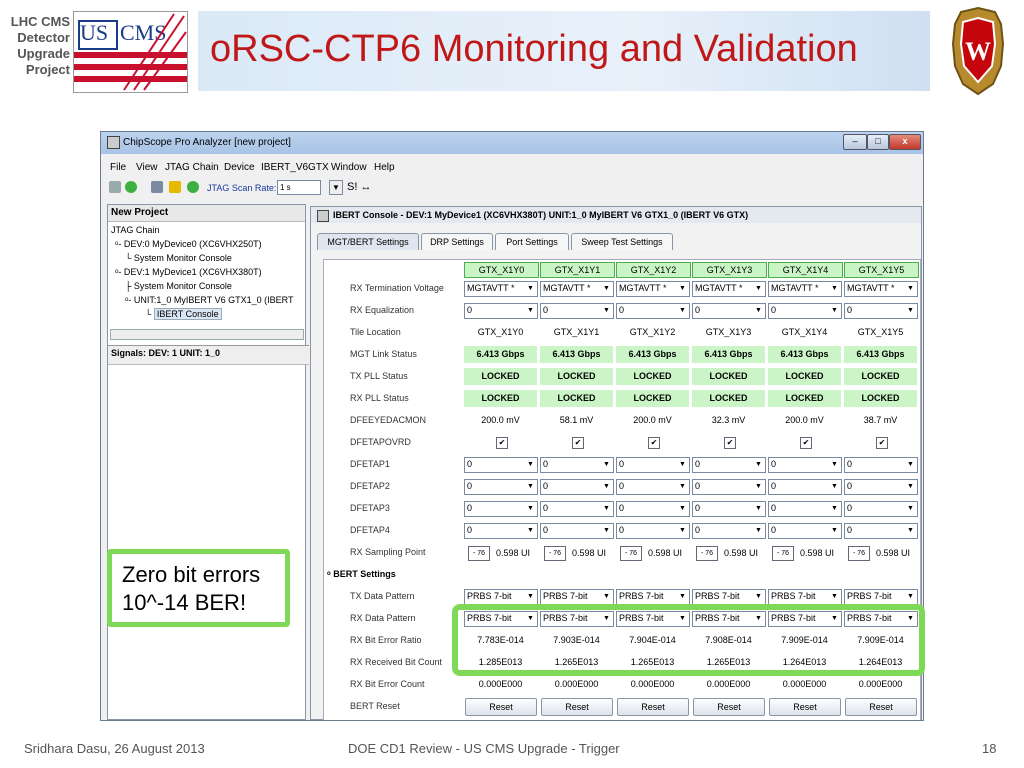 The width and height of the screenshot is (1024, 768). Describe the element at coordinates (202, 230) in the screenshot. I see `tree-node: JTAG Chain` at that location.